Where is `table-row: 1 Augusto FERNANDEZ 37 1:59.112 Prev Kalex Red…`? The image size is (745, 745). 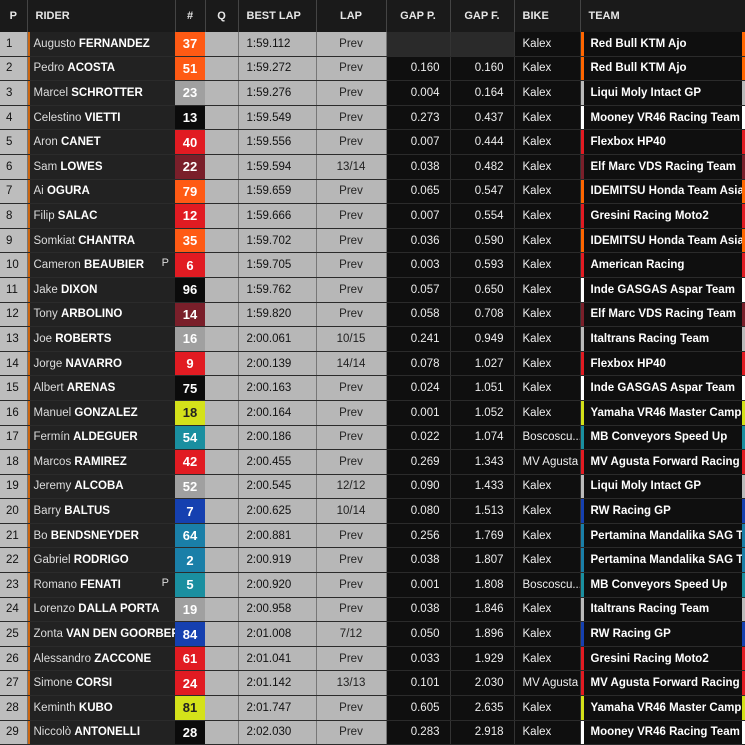
table-row: 1 Augusto FERNANDEZ 37 1:59.112 Prev Kalex Red… is located at coordinates (372, 44).